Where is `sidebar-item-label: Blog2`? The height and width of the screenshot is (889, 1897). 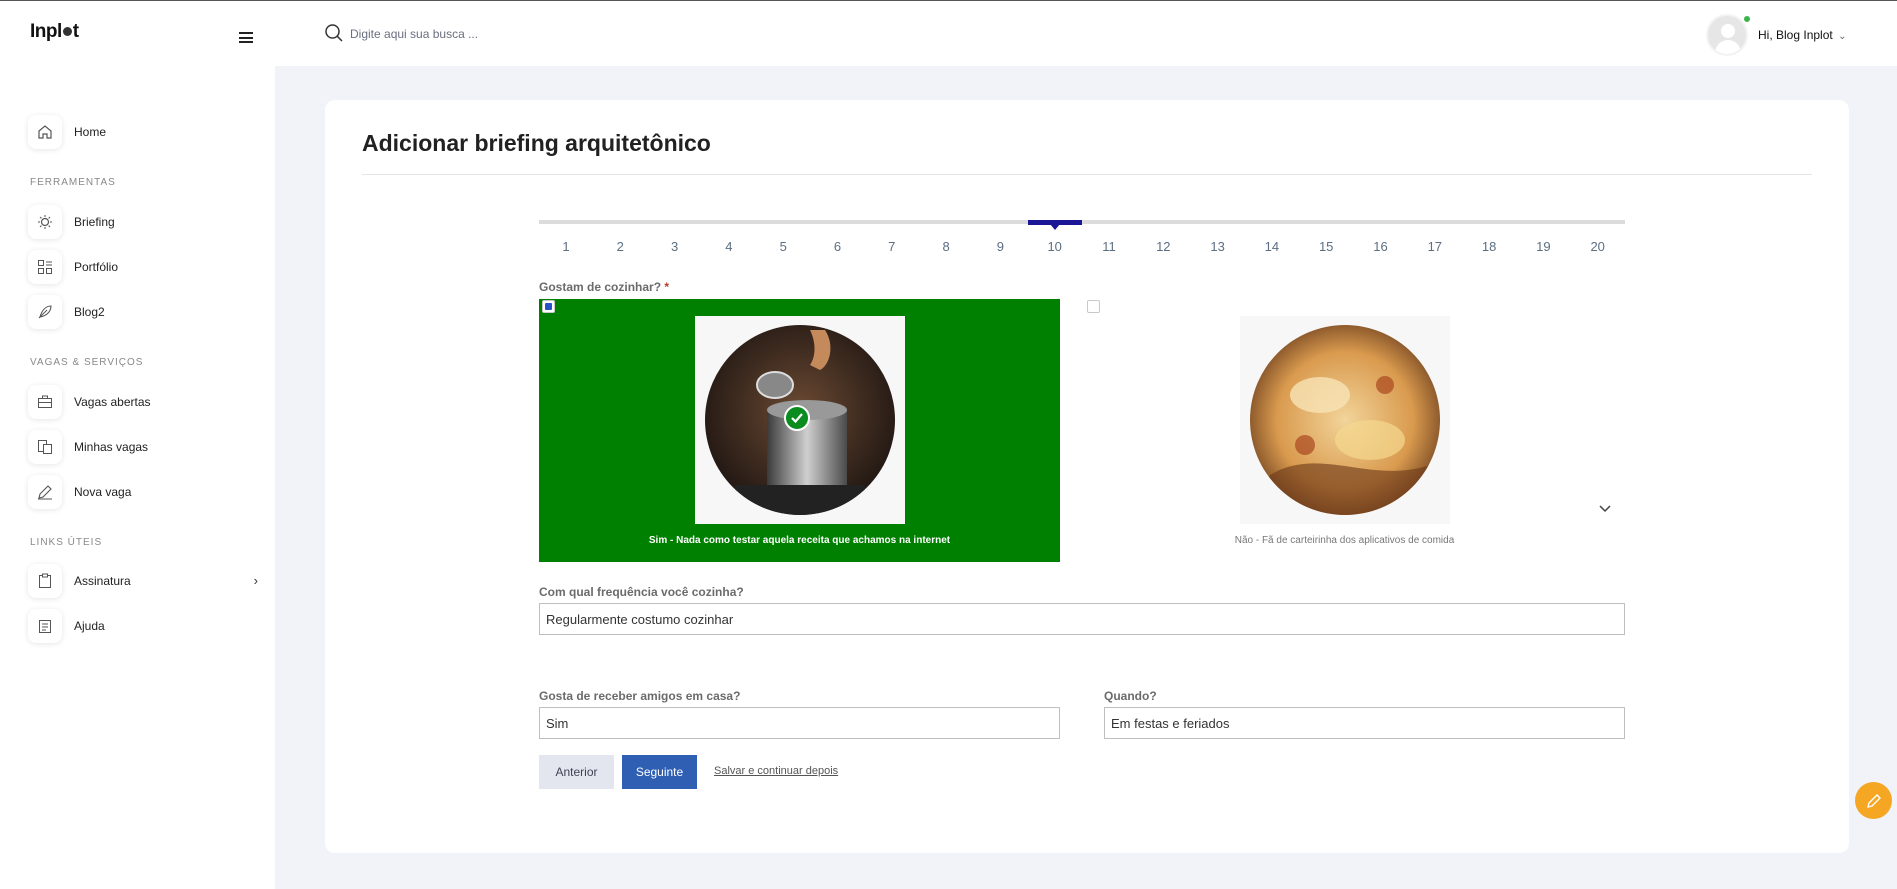
sidebar-item-label: Blog2 is located at coordinates (89, 312).